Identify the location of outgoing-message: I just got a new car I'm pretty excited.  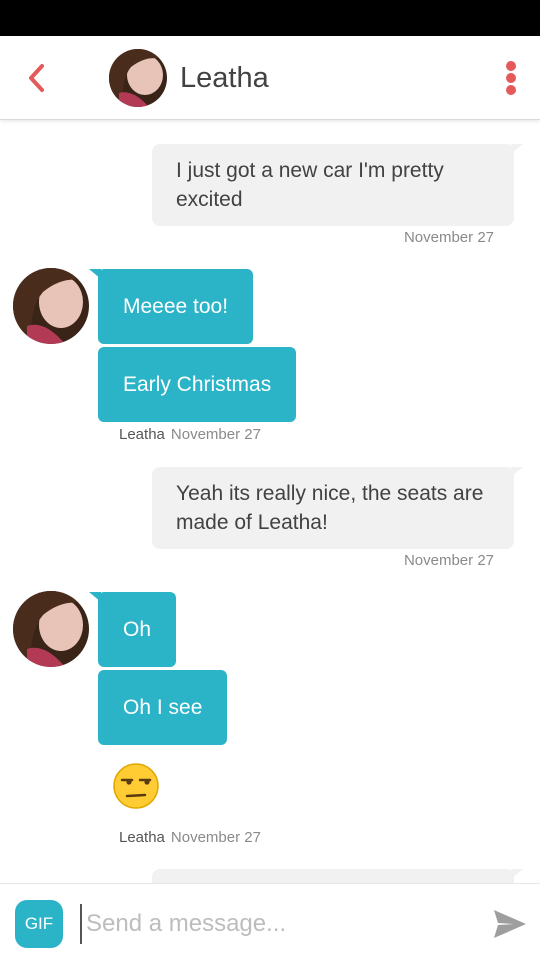
(337, 185).